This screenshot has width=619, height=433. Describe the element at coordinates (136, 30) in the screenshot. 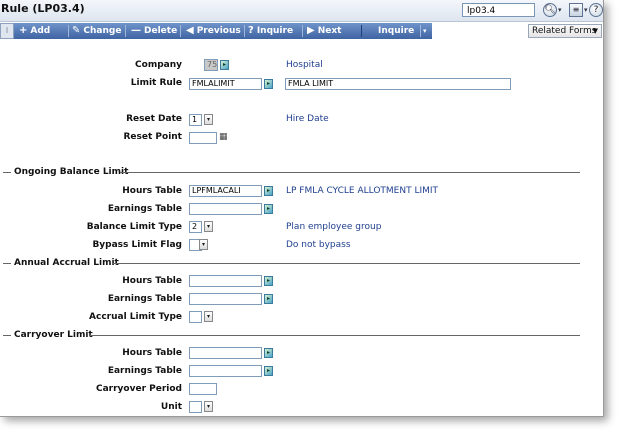

I see `minus-icon: —` at that location.